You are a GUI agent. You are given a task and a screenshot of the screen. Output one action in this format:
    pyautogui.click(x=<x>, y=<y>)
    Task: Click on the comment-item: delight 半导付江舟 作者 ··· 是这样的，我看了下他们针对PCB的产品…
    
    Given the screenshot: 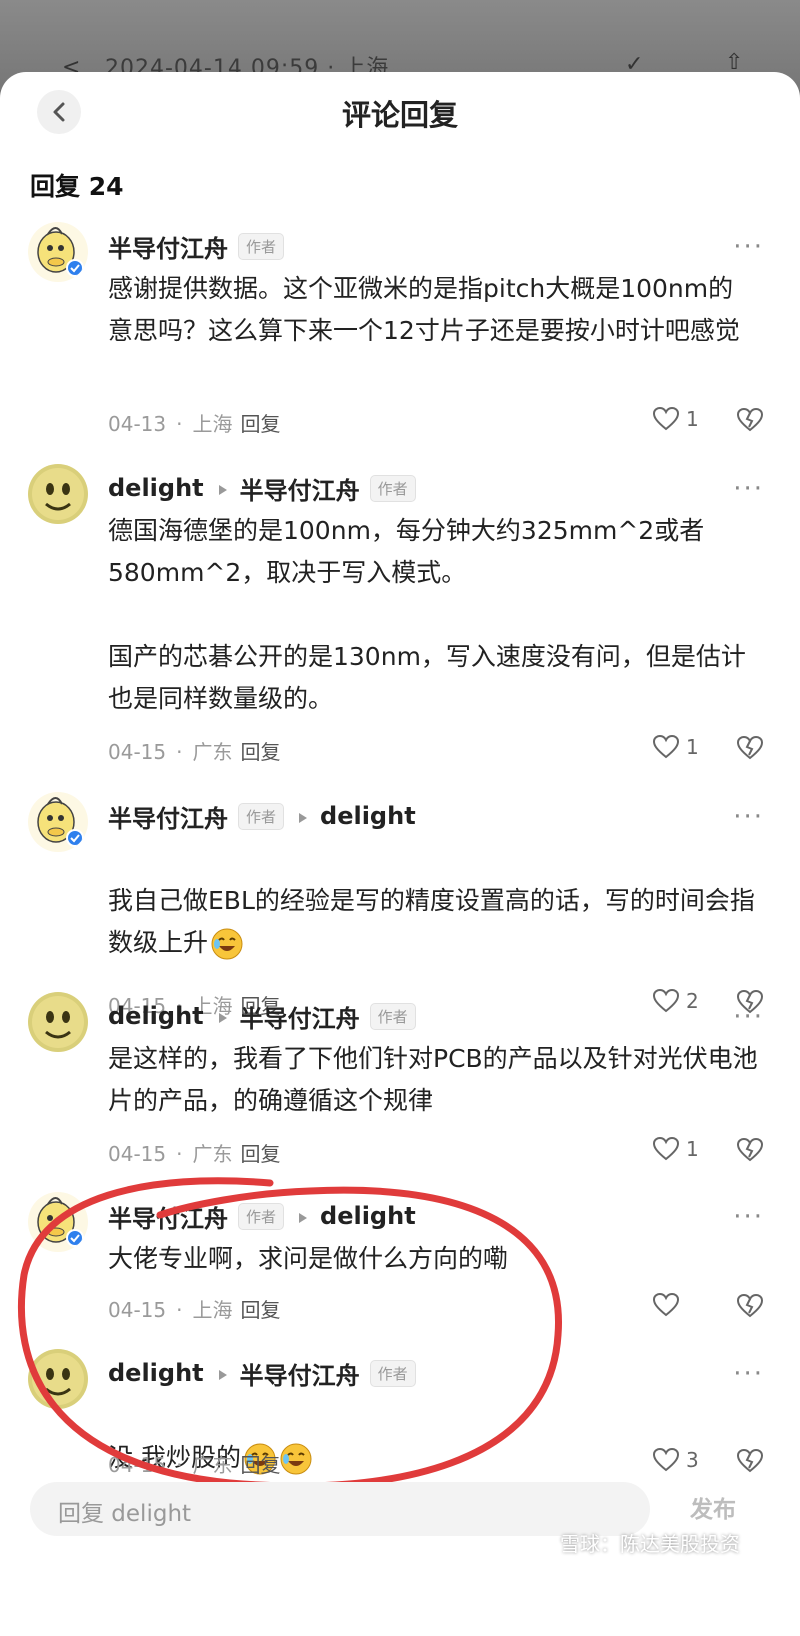 What is the action you would take?
    pyautogui.click(x=400, y=1092)
    